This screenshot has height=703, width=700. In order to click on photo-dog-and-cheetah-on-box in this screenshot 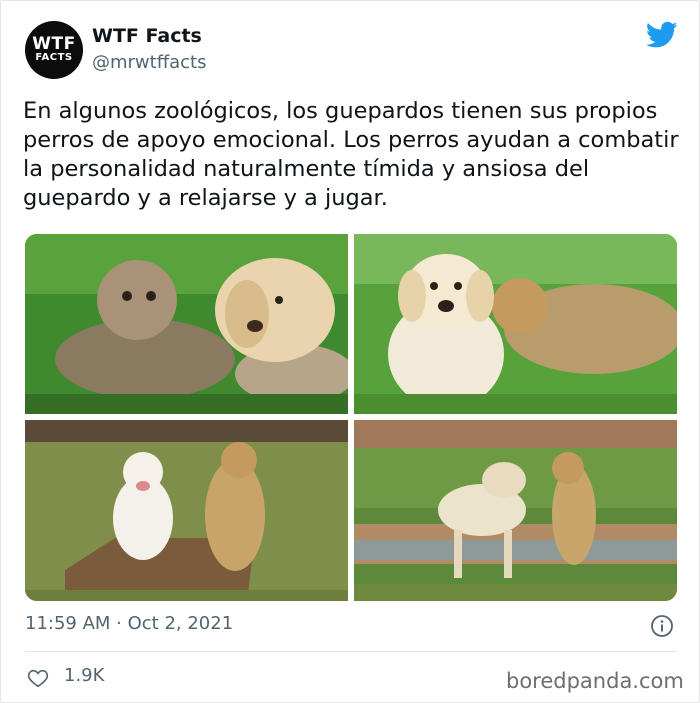, I will do `click(186, 510)`.